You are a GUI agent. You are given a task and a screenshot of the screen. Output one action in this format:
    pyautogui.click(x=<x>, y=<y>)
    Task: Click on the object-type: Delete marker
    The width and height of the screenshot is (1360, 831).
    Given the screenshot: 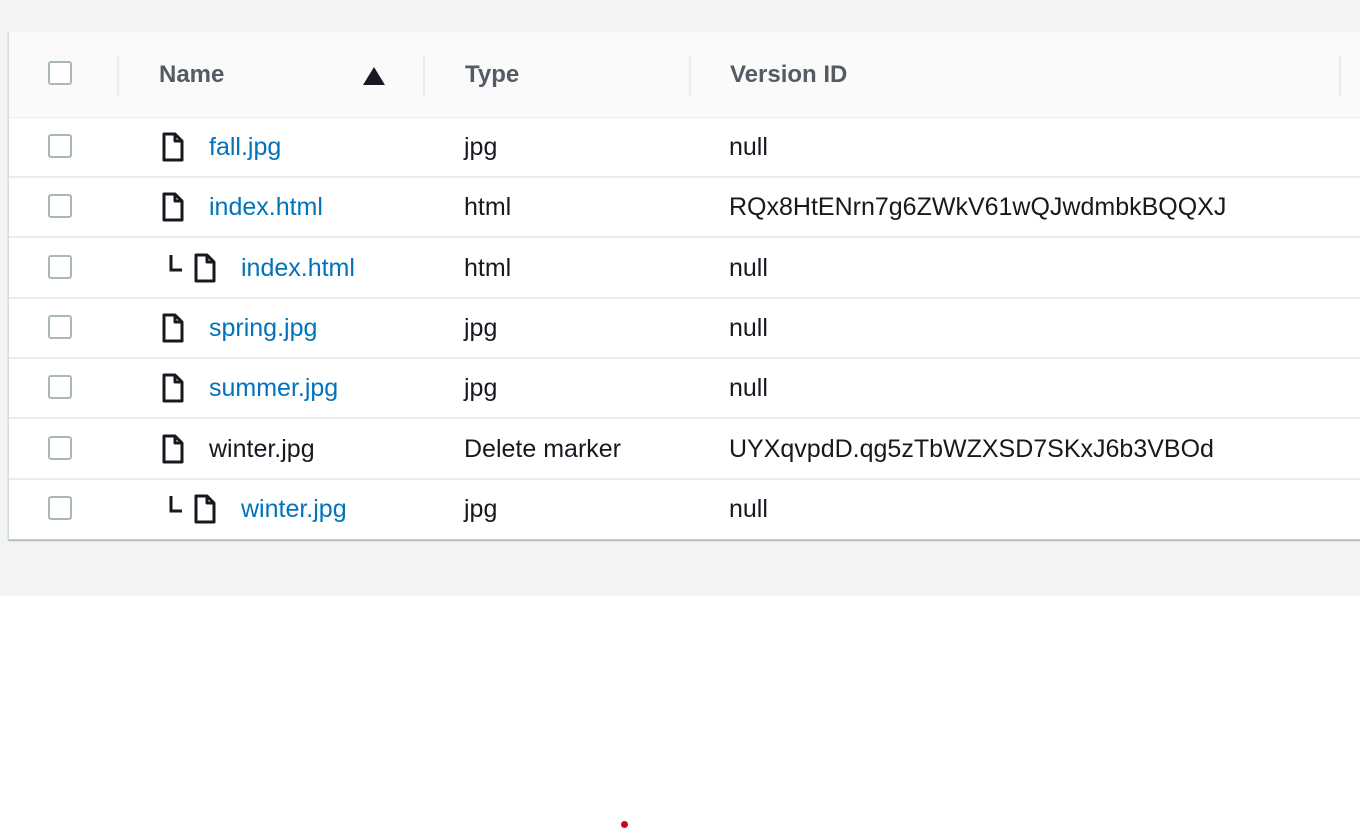 What is the action you would take?
    pyautogui.click(x=542, y=448)
    